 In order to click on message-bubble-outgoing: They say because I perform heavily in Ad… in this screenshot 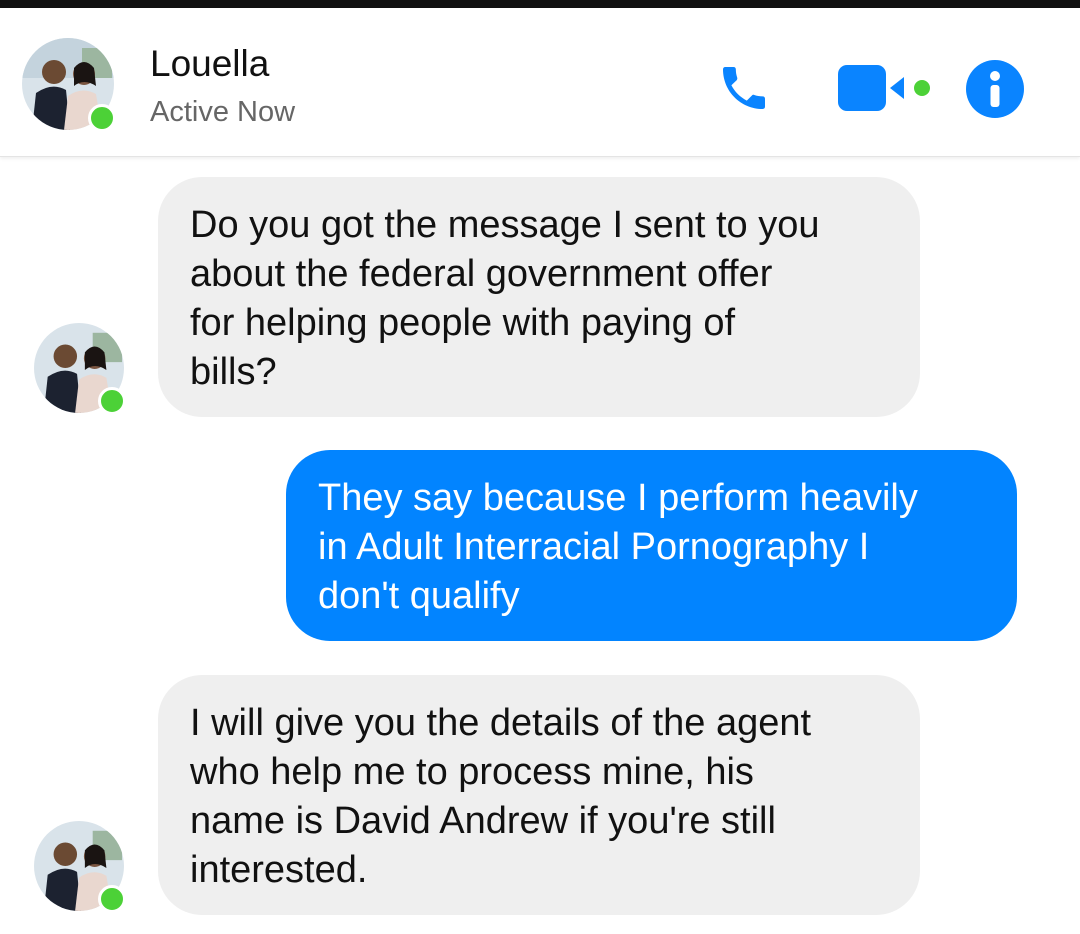, I will do `click(651, 545)`.